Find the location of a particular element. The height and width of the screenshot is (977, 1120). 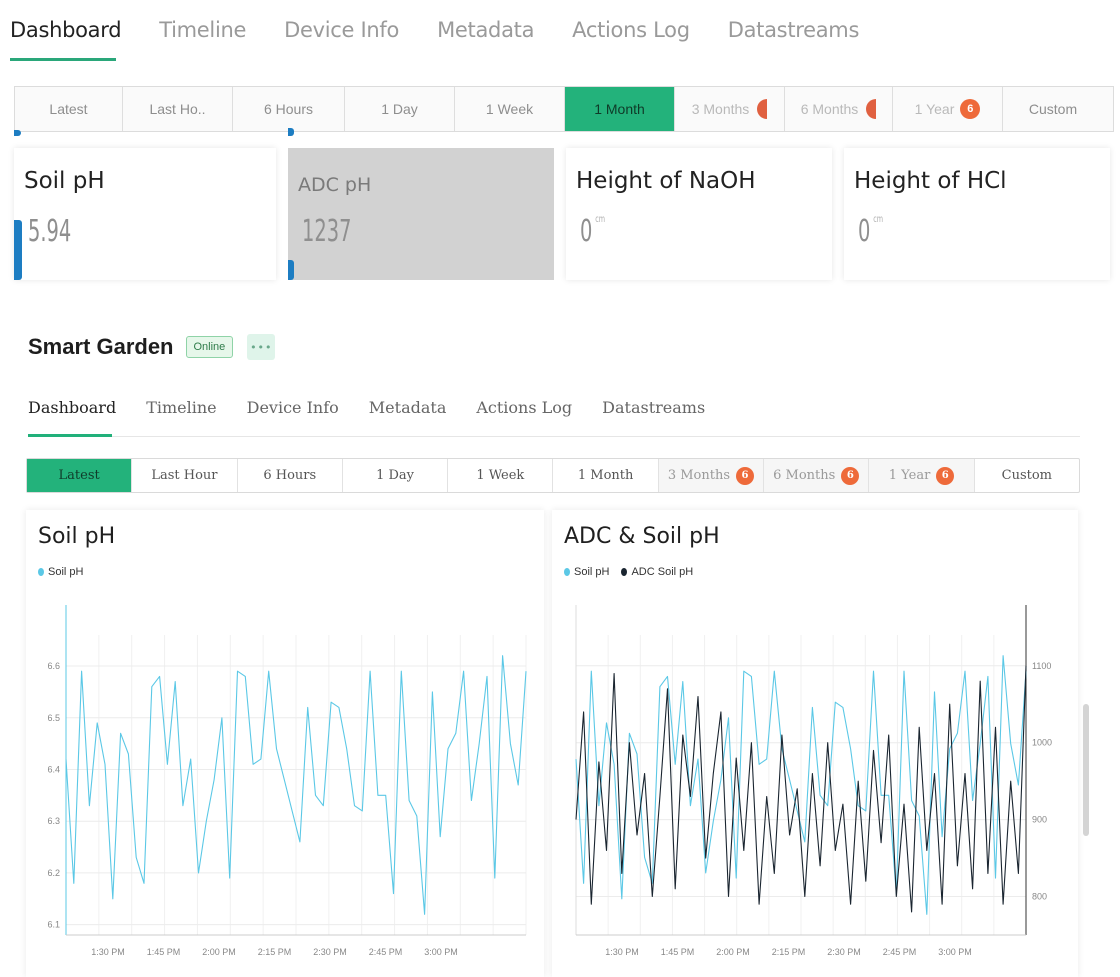

y2-tick-label: 900 is located at coordinates (1039, 820).